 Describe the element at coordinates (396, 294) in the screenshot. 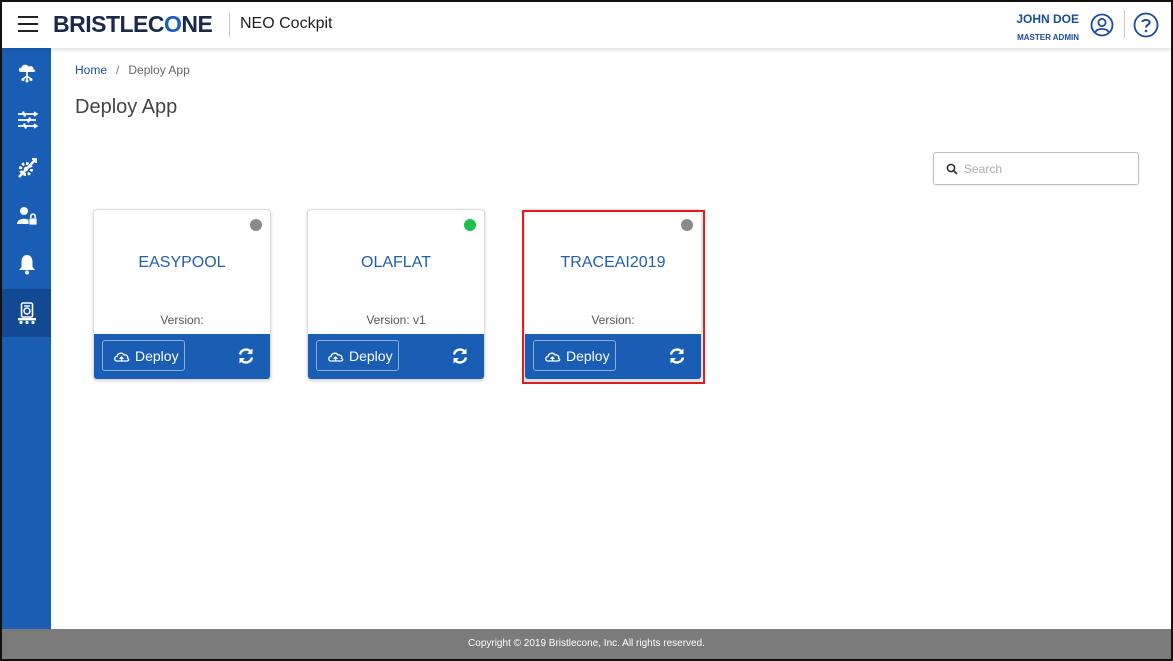

I see `app-card-olaflat: OLAFLAT Version: v1 Deploy` at that location.